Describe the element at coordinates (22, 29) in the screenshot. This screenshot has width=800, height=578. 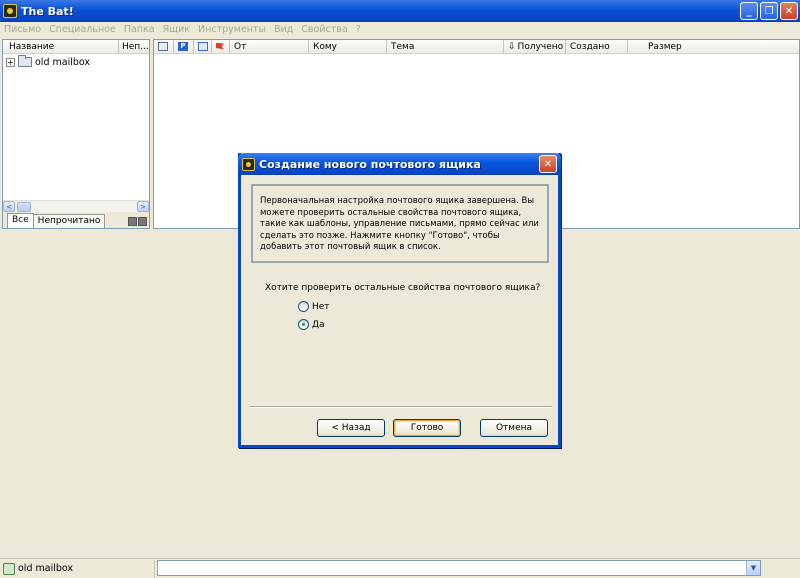
I see `menu-letter: Письмо` at that location.